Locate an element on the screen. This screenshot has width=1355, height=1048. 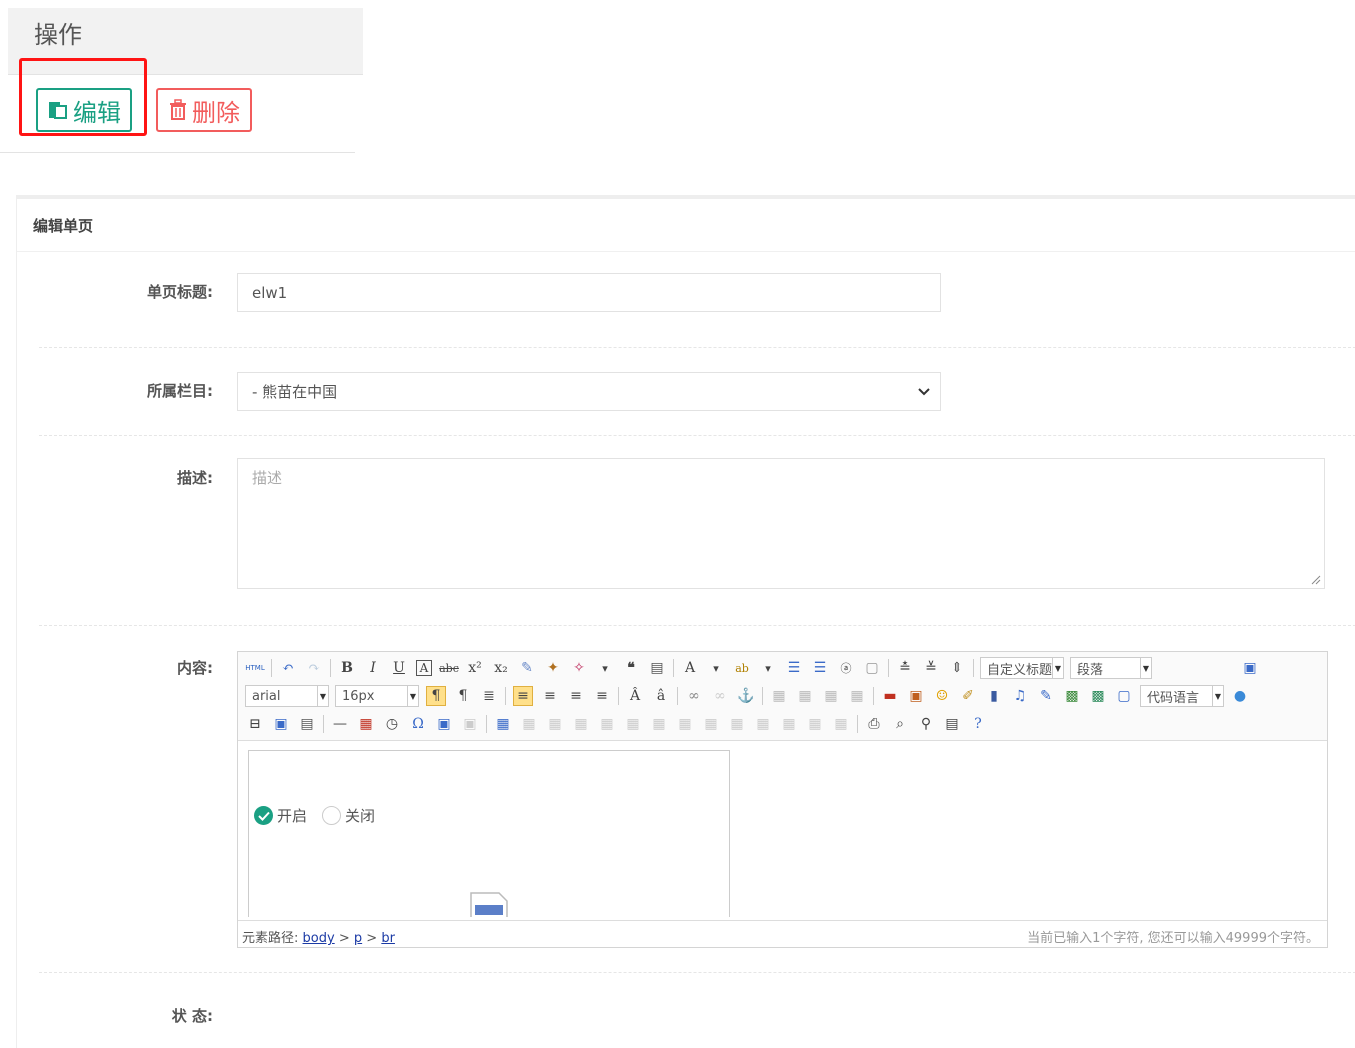
insert-video-icon: ▮ is located at coordinates (994, 696).